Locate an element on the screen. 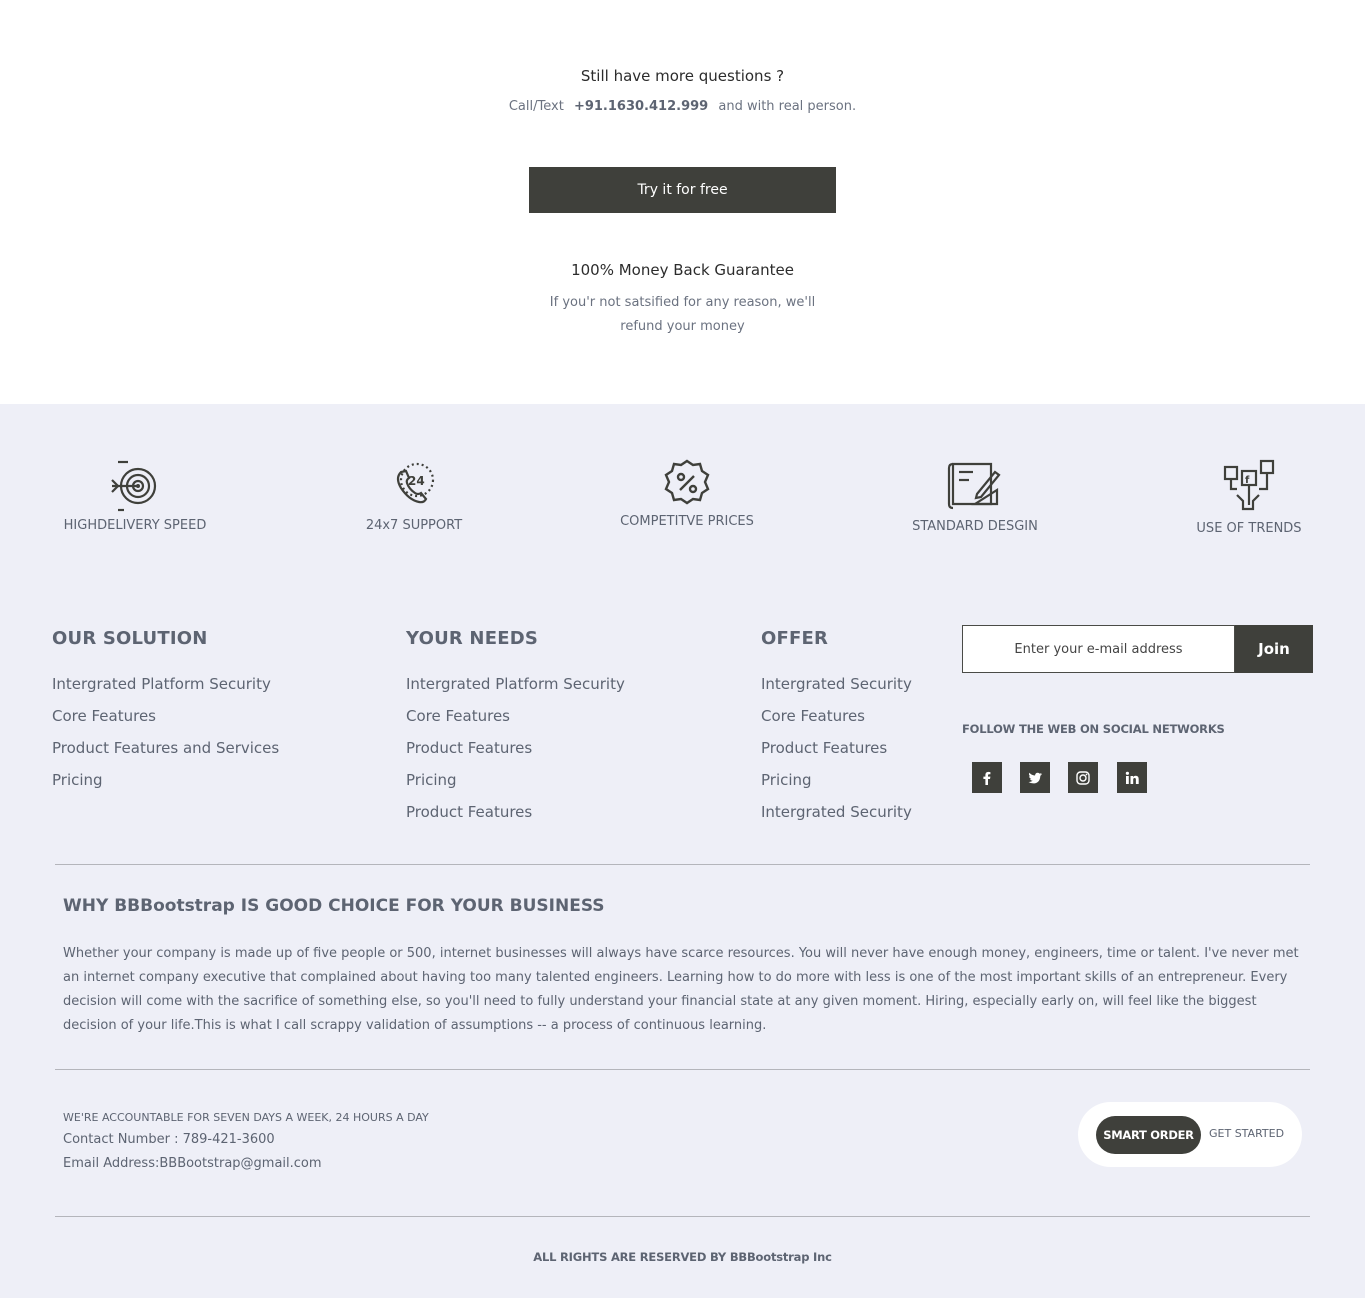 This screenshot has height=1298, width=1365. email-input is located at coordinates (1098, 649).